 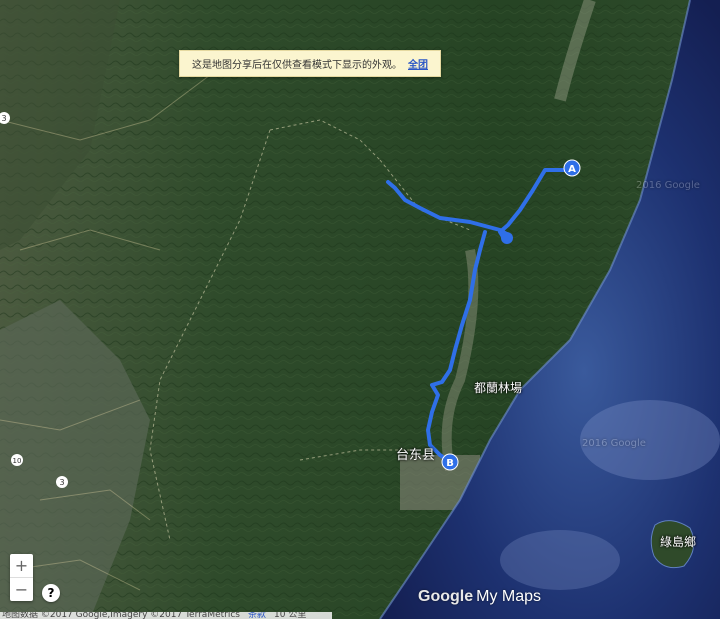 What do you see at coordinates (21, 589) in the screenshot?
I see `zoom-out-button: −` at bounding box center [21, 589].